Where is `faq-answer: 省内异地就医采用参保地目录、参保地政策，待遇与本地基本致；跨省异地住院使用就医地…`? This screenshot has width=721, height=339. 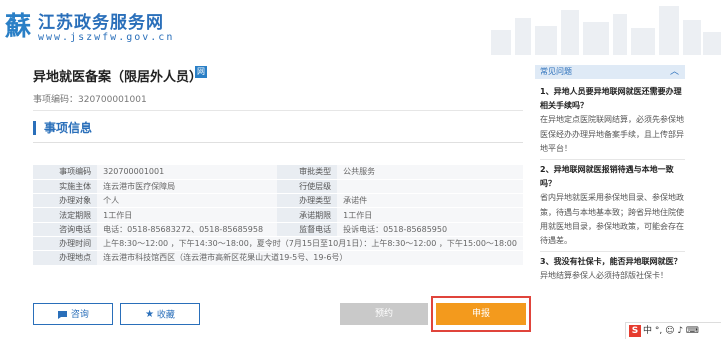 faq-answer: 省内异地就医采用参保地目录、参保地政策，待遇与本地基本致；跨省异地住院使用就医地… is located at coordinates (612, 219).